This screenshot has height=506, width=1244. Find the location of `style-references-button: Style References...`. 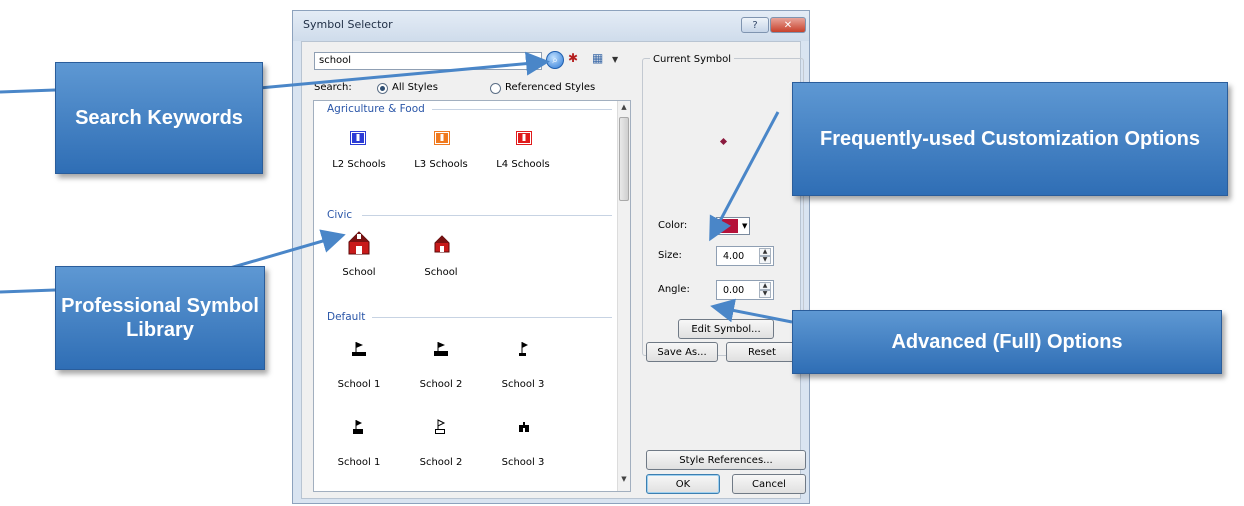

style-references-button: Style References... is located at coordinates (726, 460).